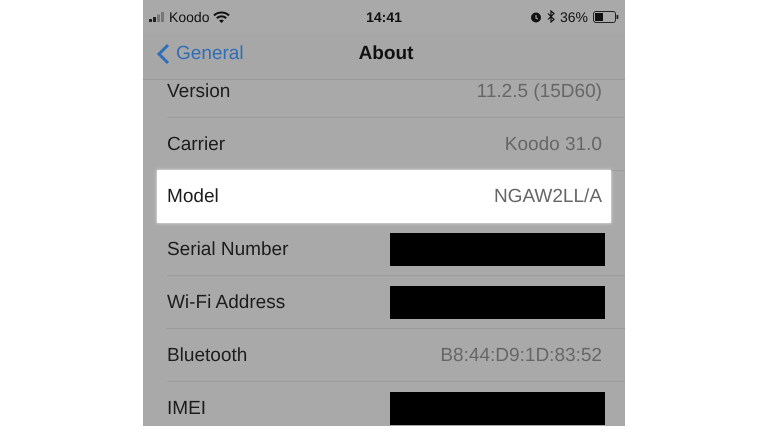 Image resolution: width=767 pixels, height=432 pixels. Describe the element at coordinates (536, 16) in the screenshot. I see `alarm-clock-icon` at that location.